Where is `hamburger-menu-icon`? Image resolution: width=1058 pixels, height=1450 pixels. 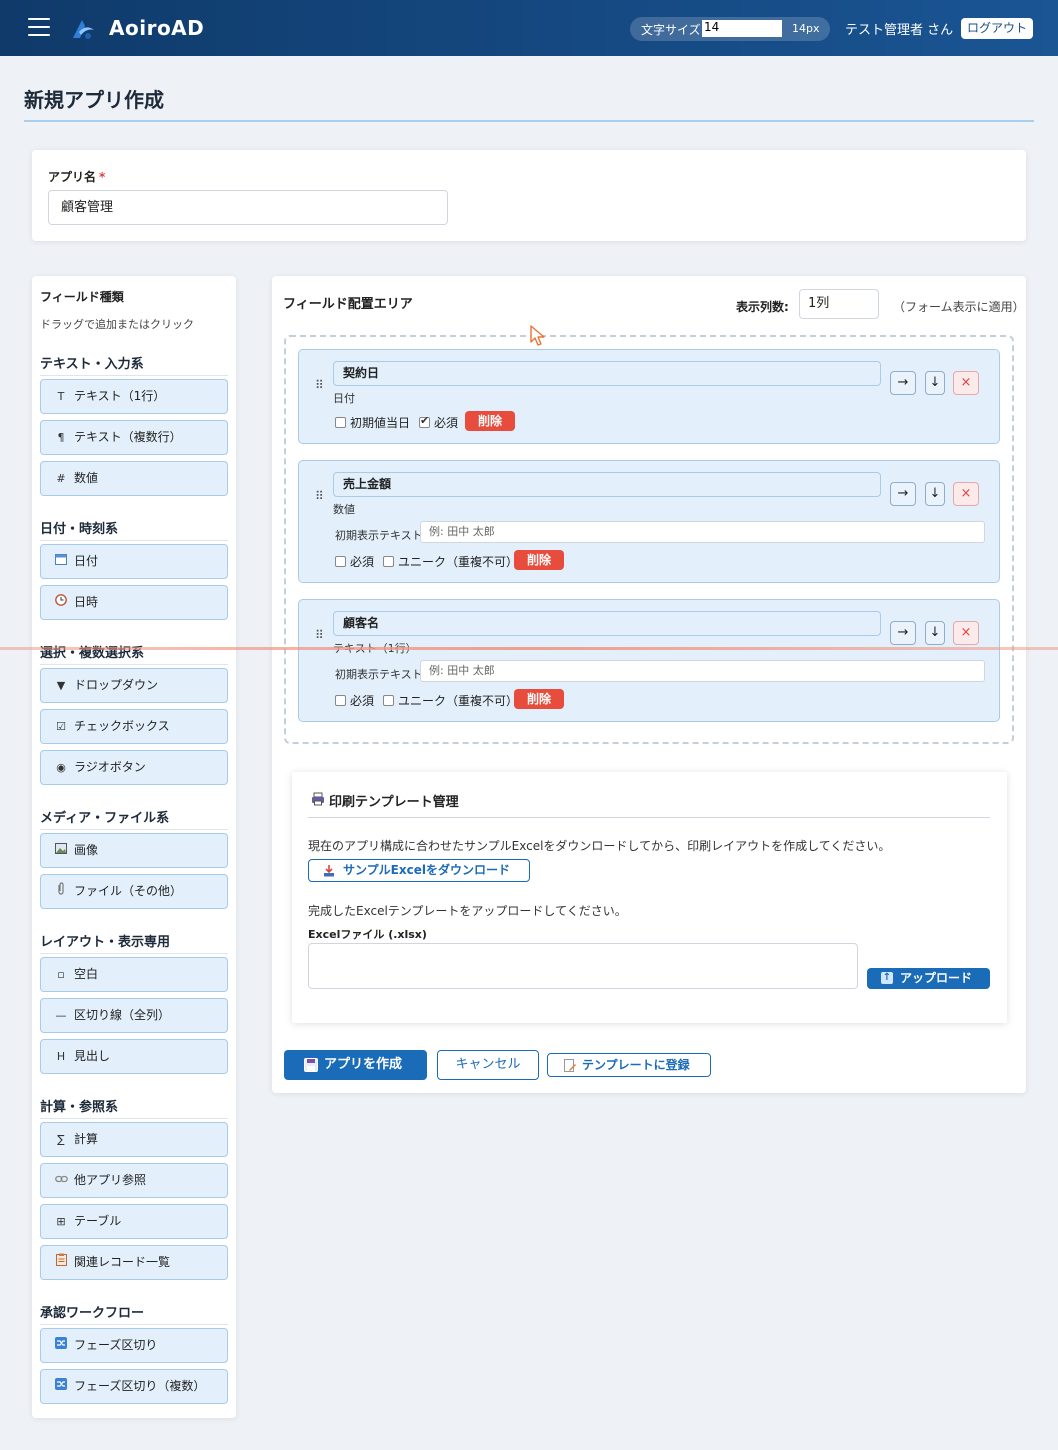 hamburger-menu-icon is located at coordinates (39, 27).